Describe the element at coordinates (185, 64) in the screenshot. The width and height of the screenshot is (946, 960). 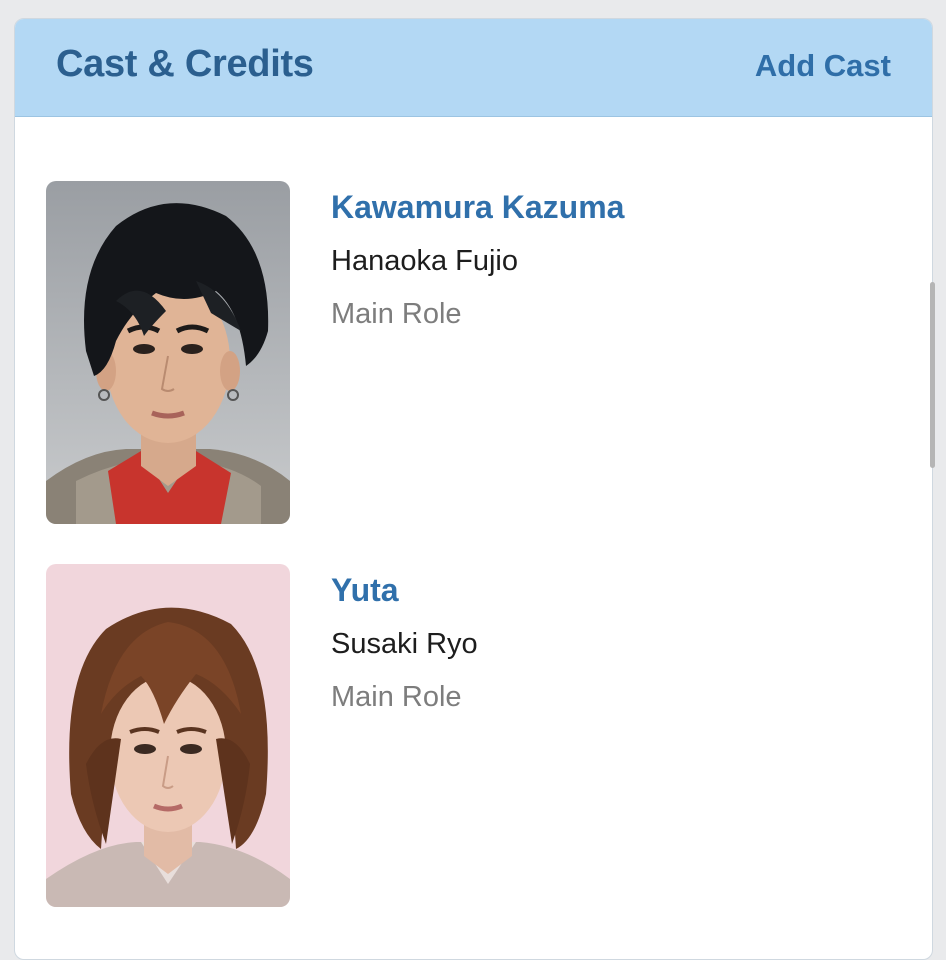
I see `section-title: Cast & Credits` at that location.